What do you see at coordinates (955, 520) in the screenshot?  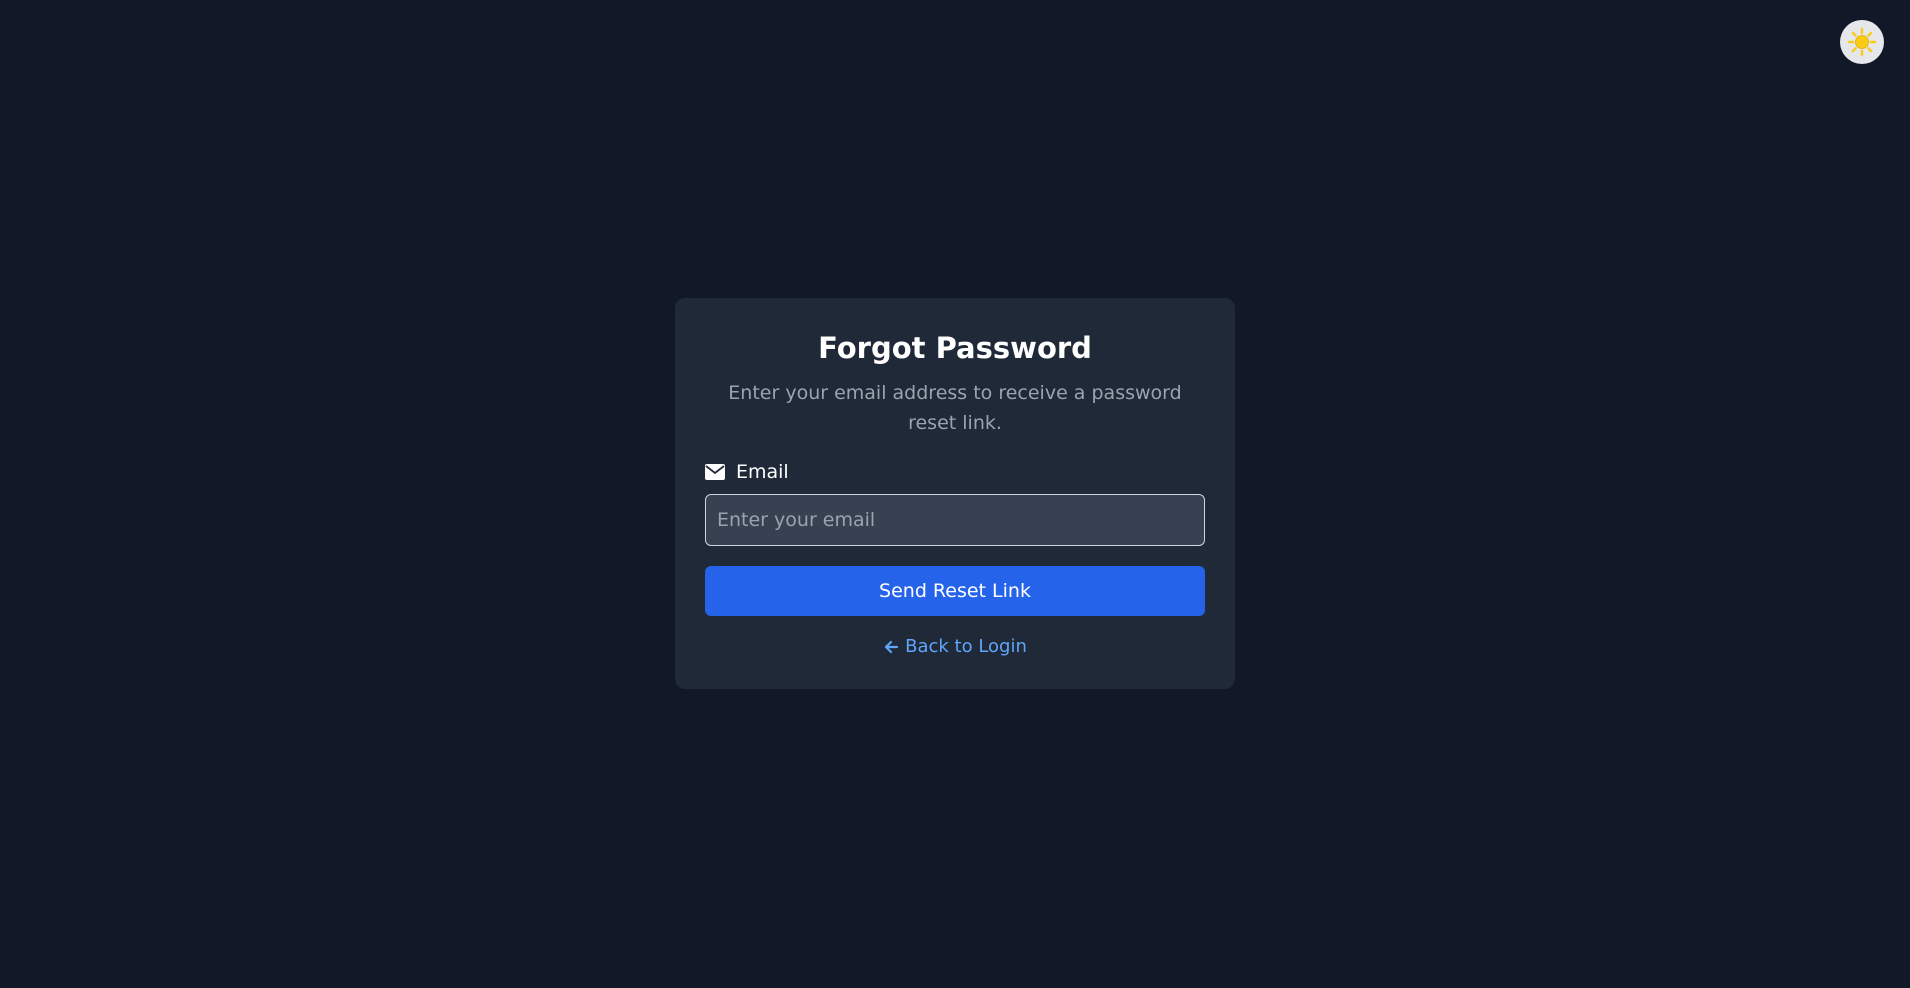 I see `email-input` at bounding box center [955, 520].